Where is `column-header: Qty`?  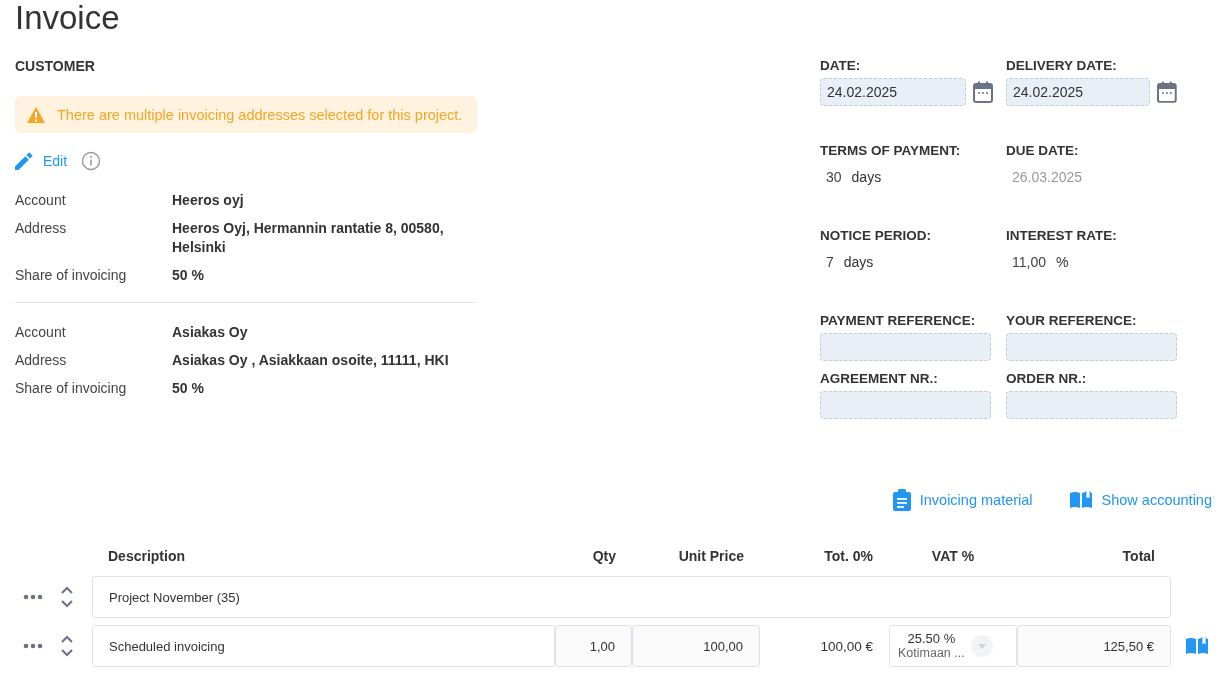 column-header: Qty is located at coordinates (604, 556).